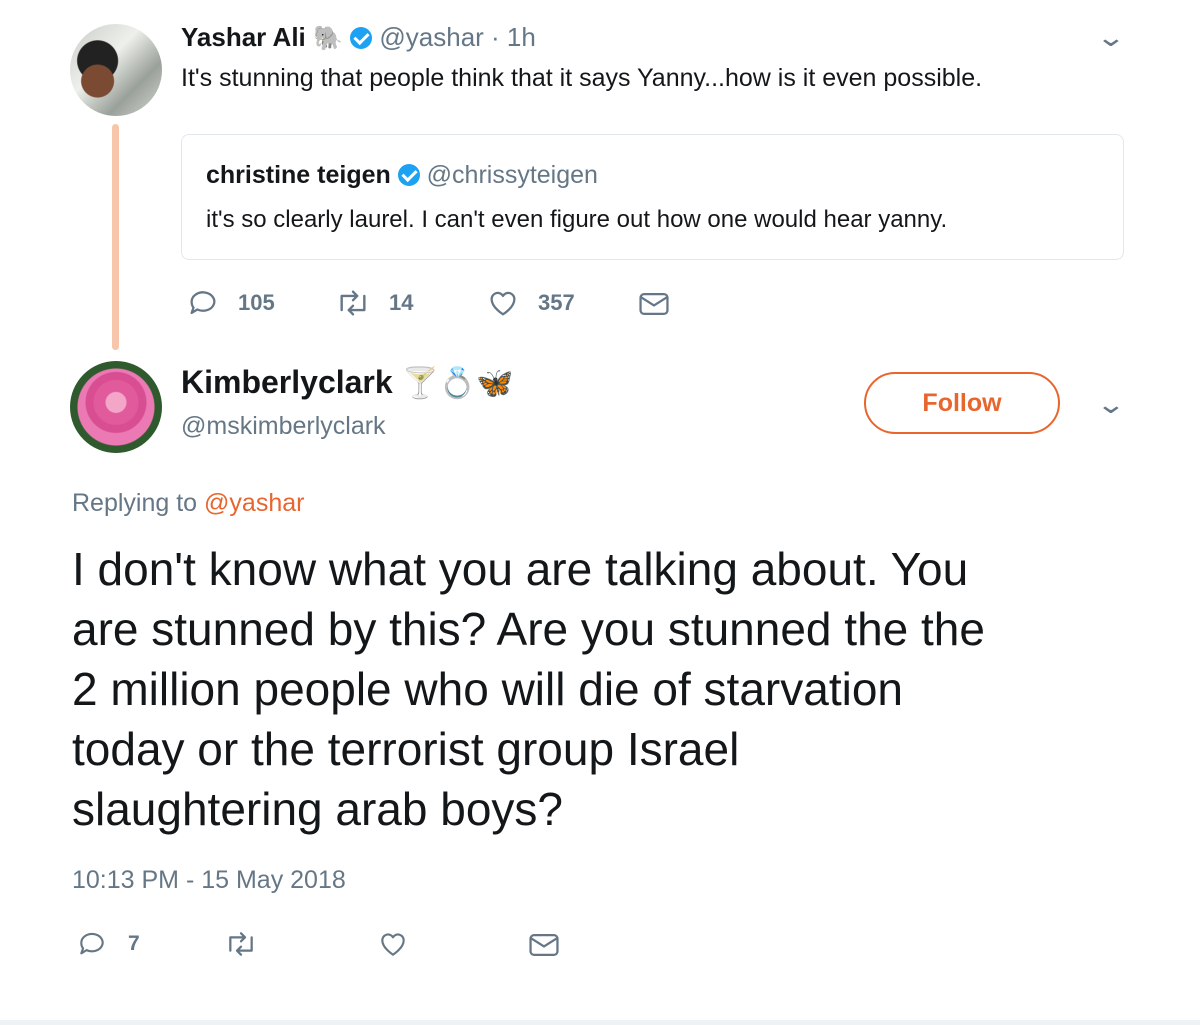  I want to click on reply-author-name: Kimberlyclark, so click(287, 382).